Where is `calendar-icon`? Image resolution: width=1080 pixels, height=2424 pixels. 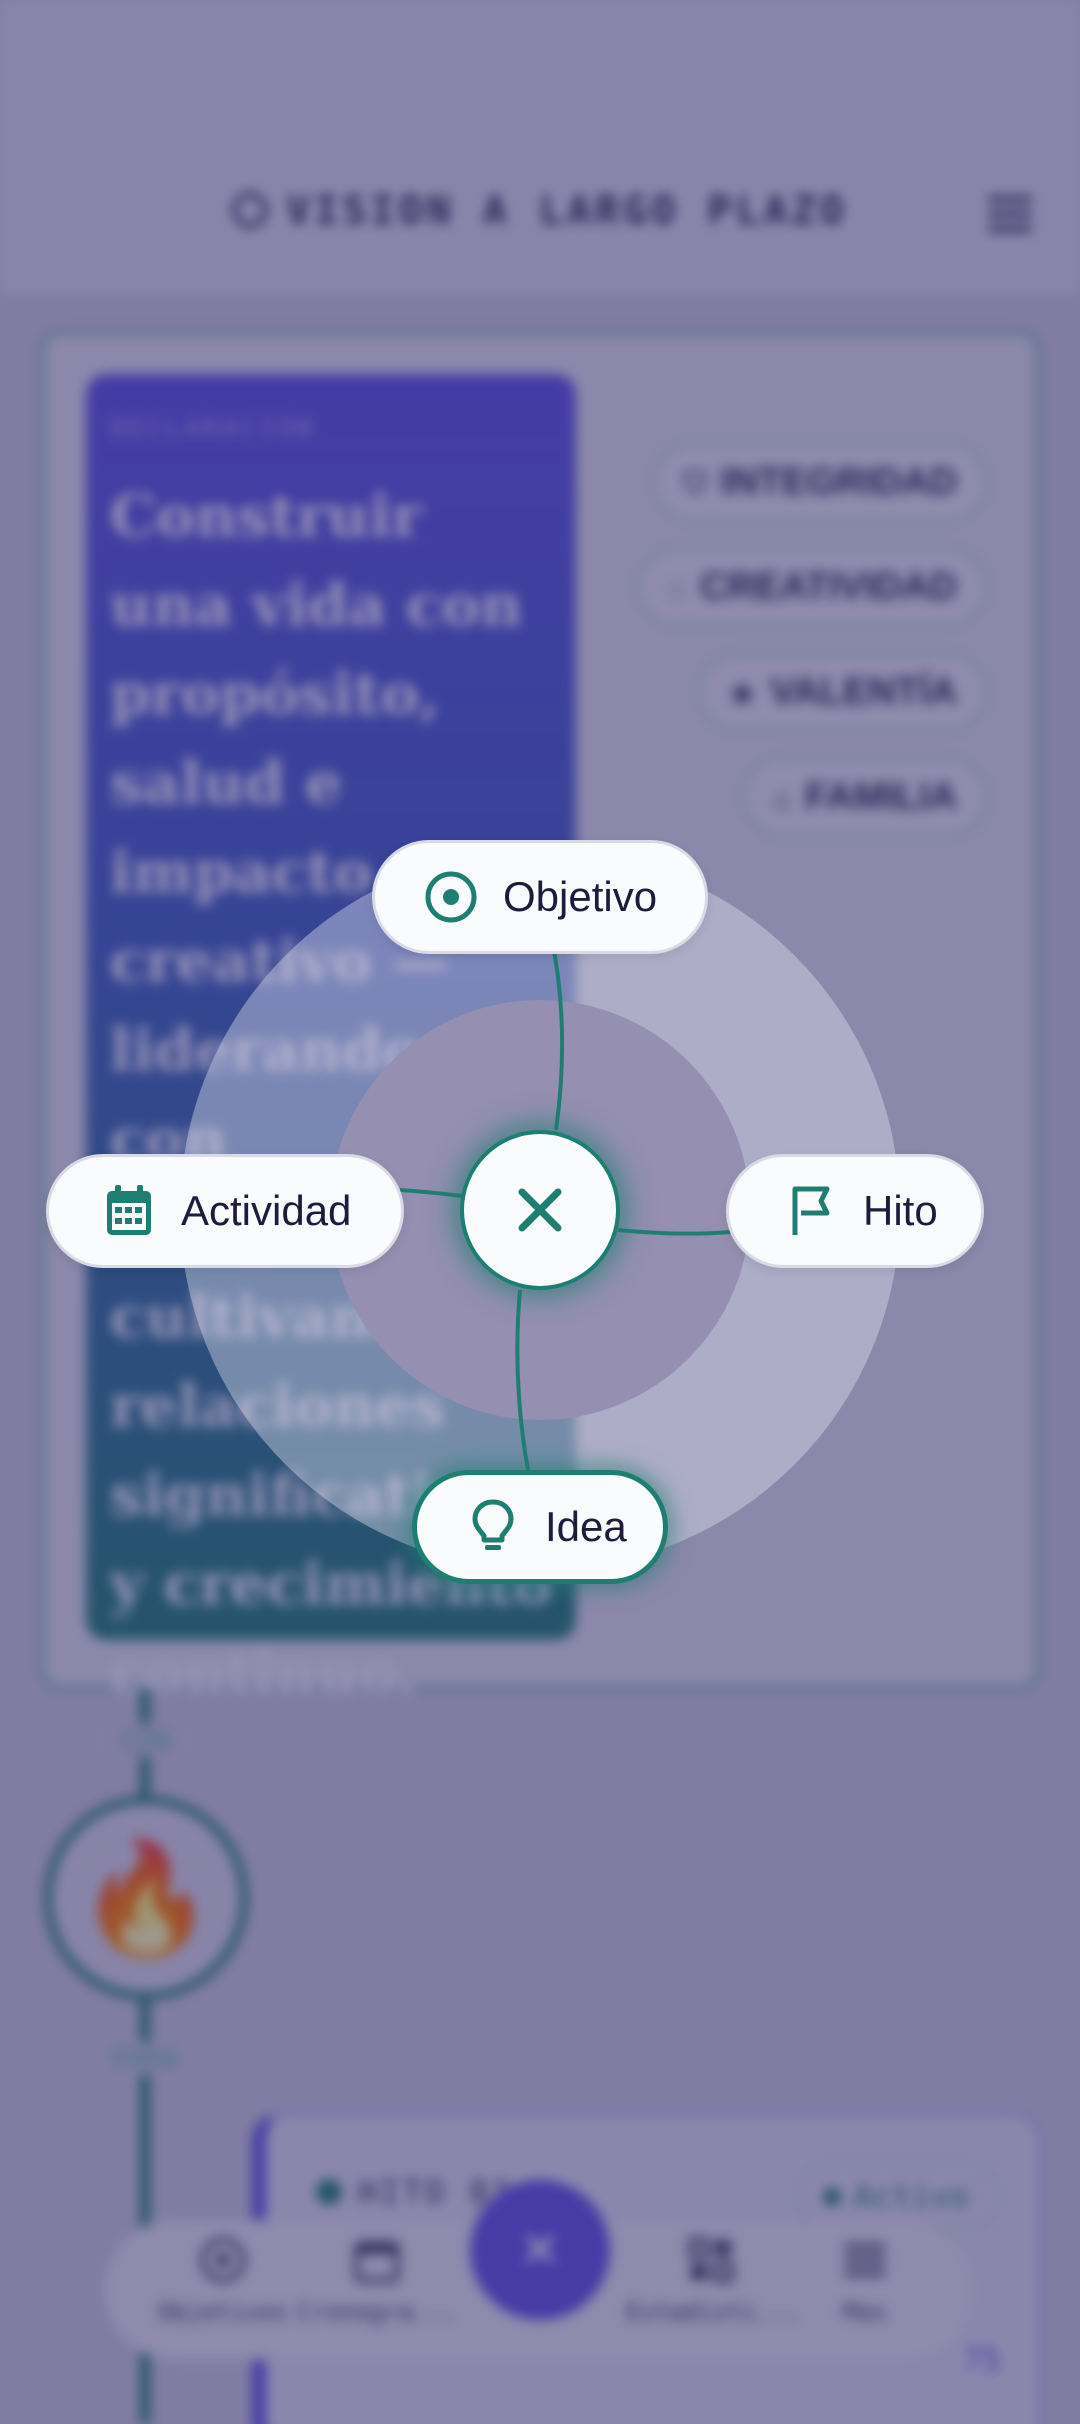 calendar-icon is located at coordinates (129, 1211).